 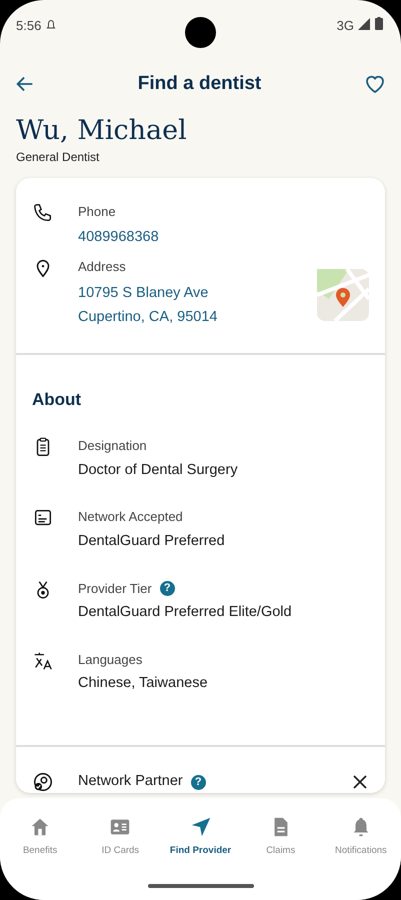 What do you see at coordinates (43, 213) in the screenshot?
I see `phone-icon` at bounding box center [43, 213].